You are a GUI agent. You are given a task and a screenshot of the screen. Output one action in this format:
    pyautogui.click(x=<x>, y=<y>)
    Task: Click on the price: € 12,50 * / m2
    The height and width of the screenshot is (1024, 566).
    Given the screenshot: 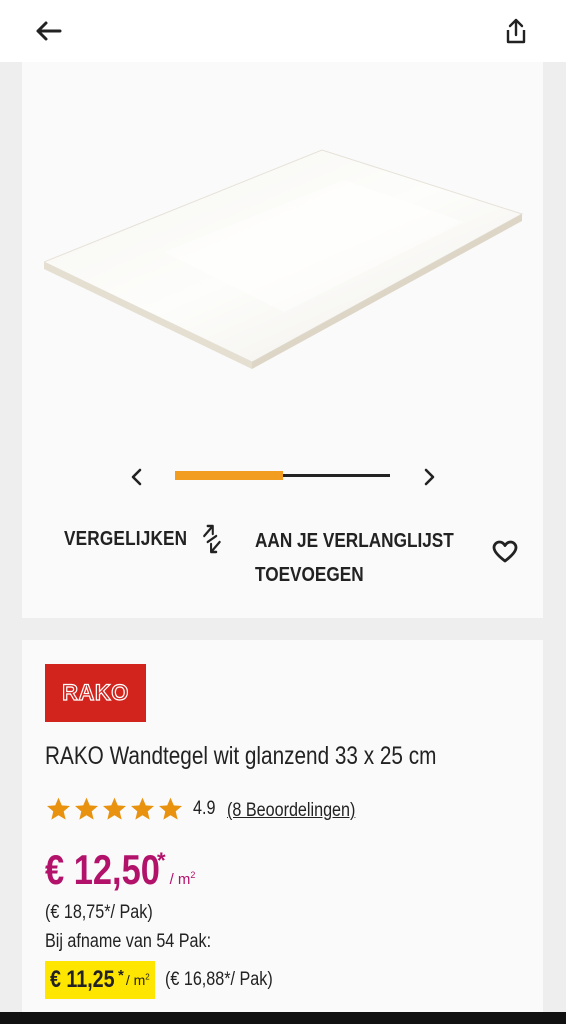 What is the action you would take?
    pyautogui.click(x=120, y=870)
    